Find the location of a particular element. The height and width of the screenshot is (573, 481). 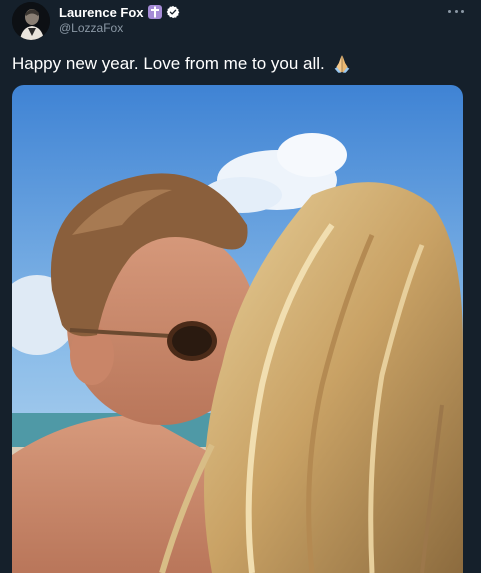

tweet-text-row: Happy new year. Love from me to you all. is located at coordinates (182, 64).